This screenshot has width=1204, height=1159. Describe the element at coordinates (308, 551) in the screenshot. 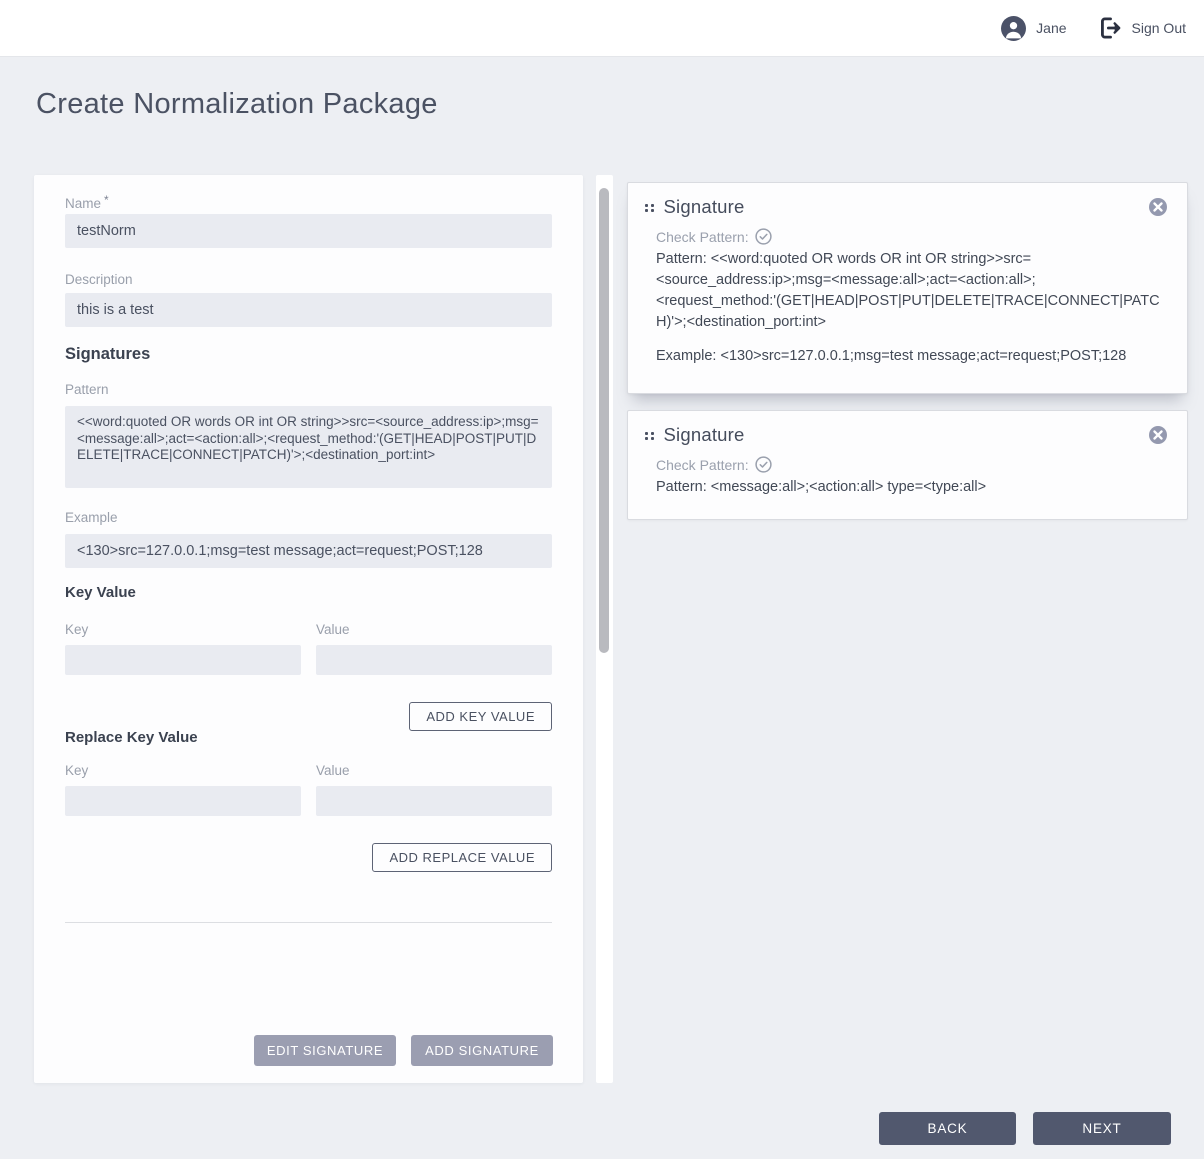

I see `example-input` at that location.